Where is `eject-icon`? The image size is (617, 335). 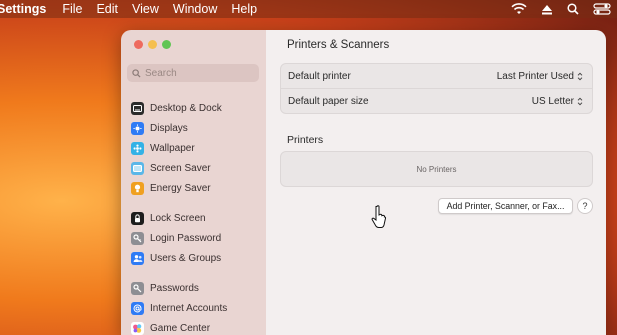
eject-icon is located at coordinates (547, 9).